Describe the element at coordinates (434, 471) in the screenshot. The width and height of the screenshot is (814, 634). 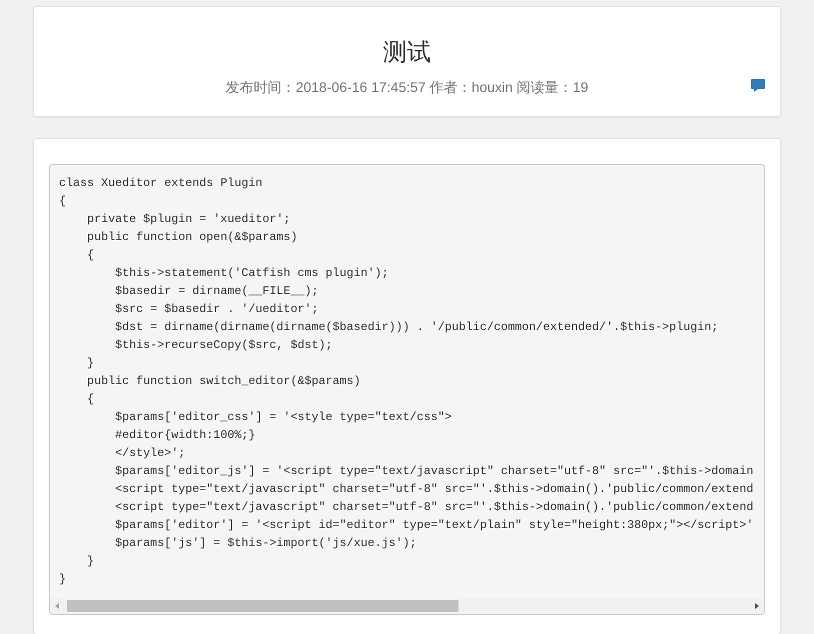
I see `code-line: $params['editor_js'] = '<script type="text/javascript" charset="utf-8" src="'.$this->domain` at that location.